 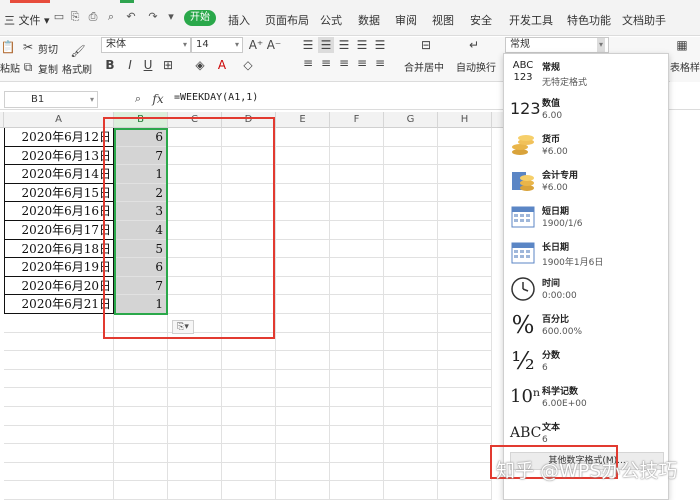 I want to click on column-header-h: H, so click(x=465, y=120).